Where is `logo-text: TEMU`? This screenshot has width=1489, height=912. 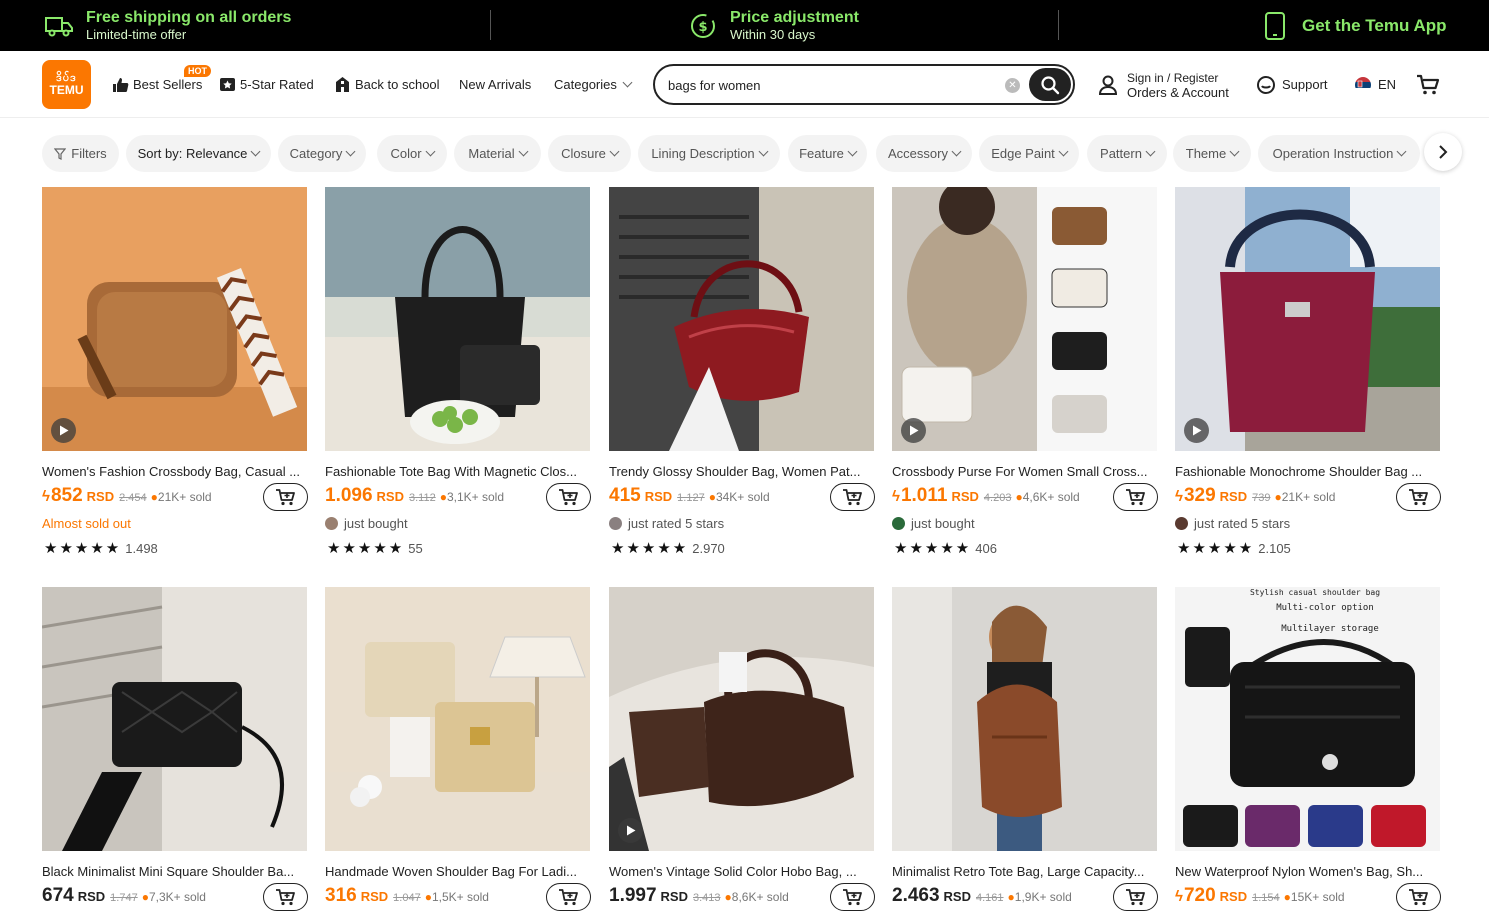 logo-text: TEMU is located at coordinates (66, 90).